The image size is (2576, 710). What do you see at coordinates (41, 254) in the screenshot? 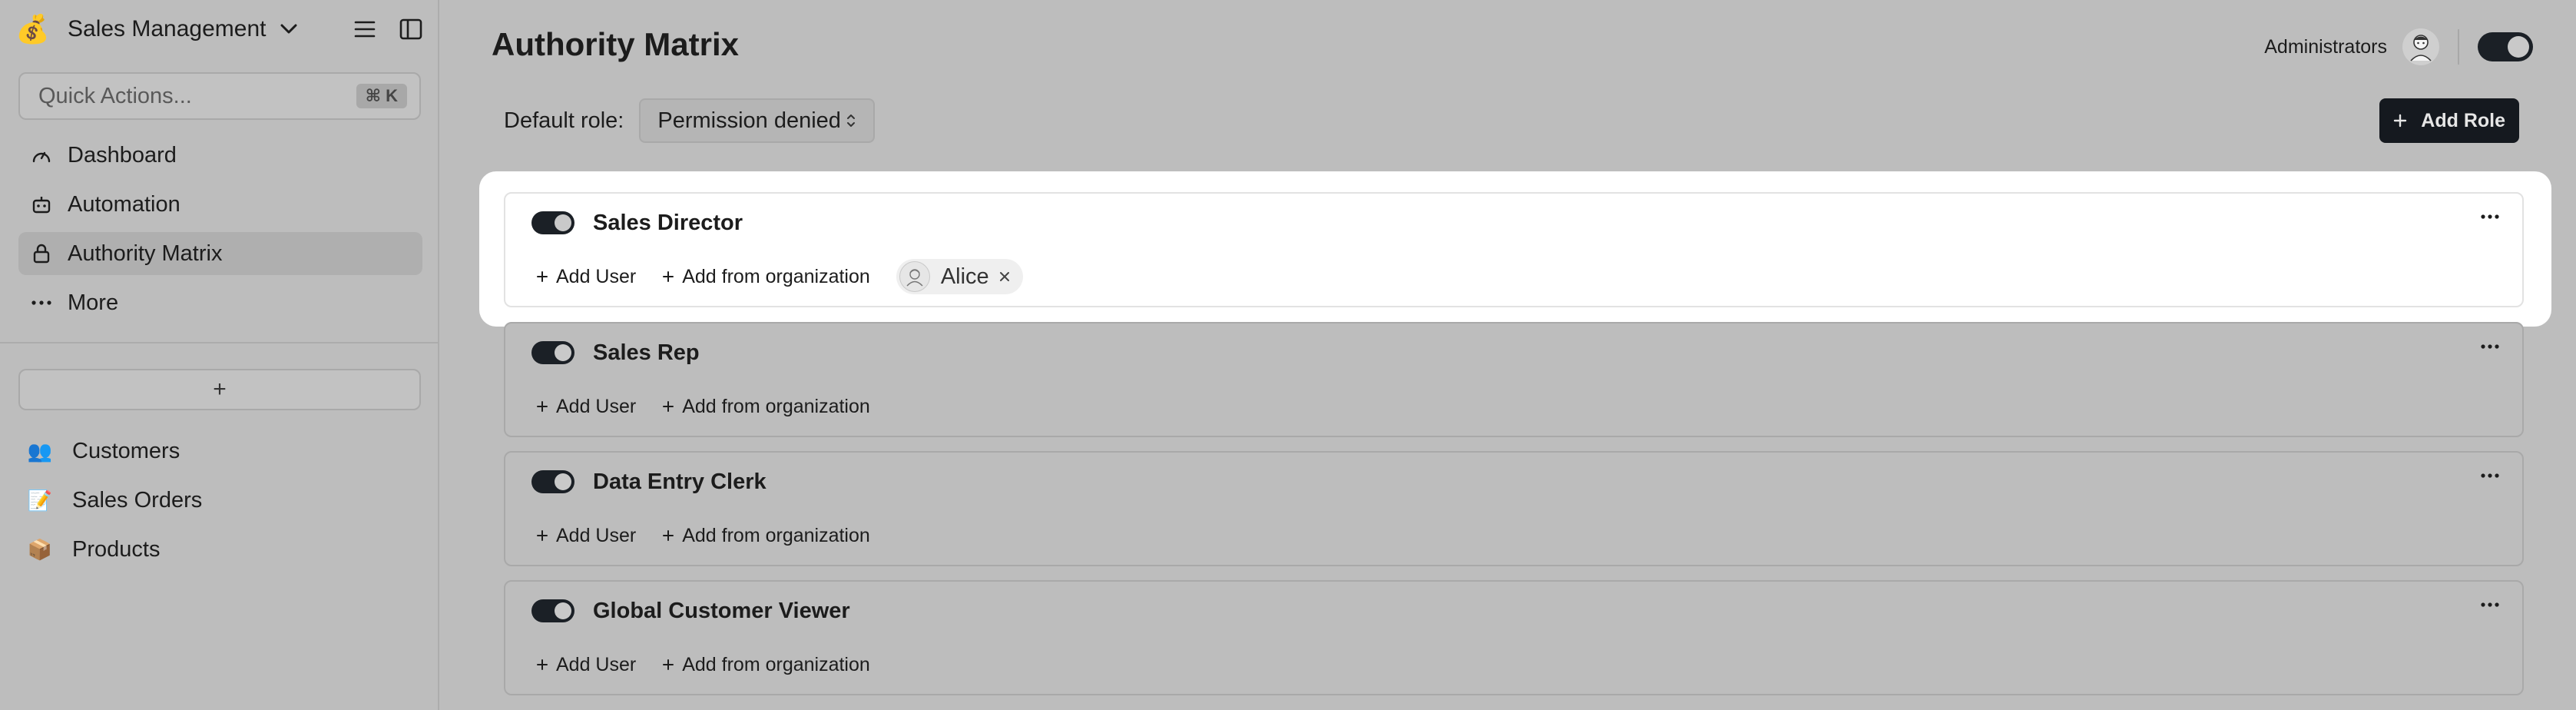
I see `lock-icon` at bounding box center [41, 254].